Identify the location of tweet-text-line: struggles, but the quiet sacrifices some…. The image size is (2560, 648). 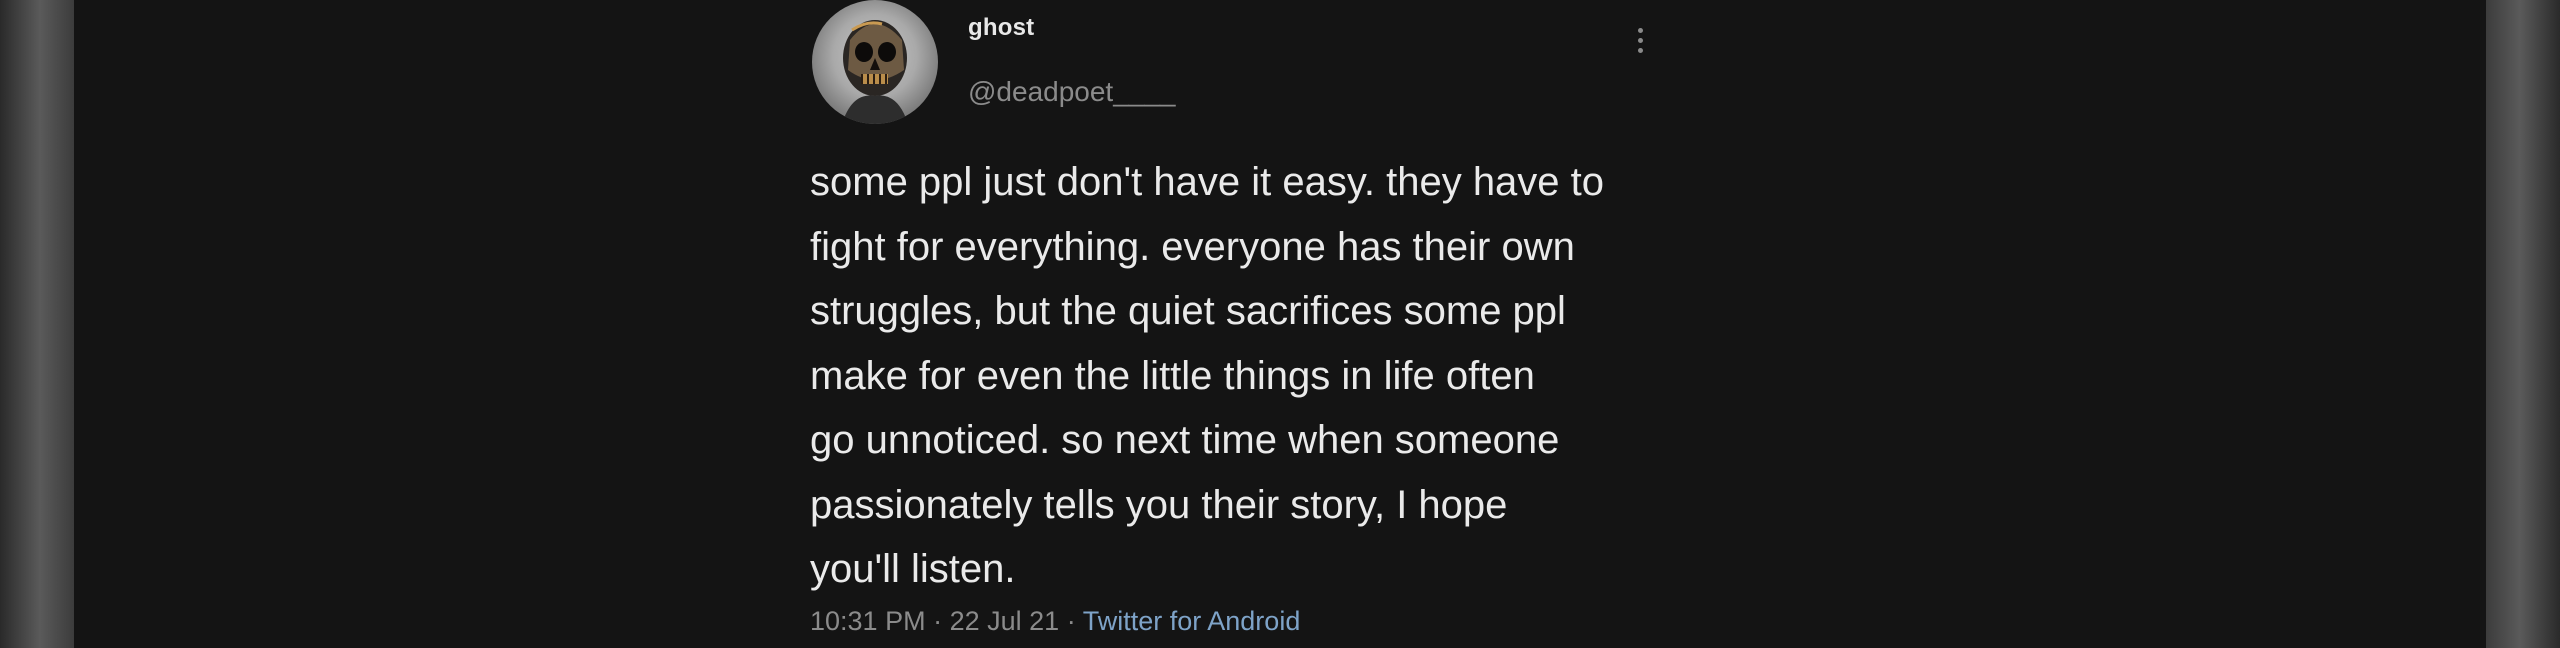
(1188, 311).